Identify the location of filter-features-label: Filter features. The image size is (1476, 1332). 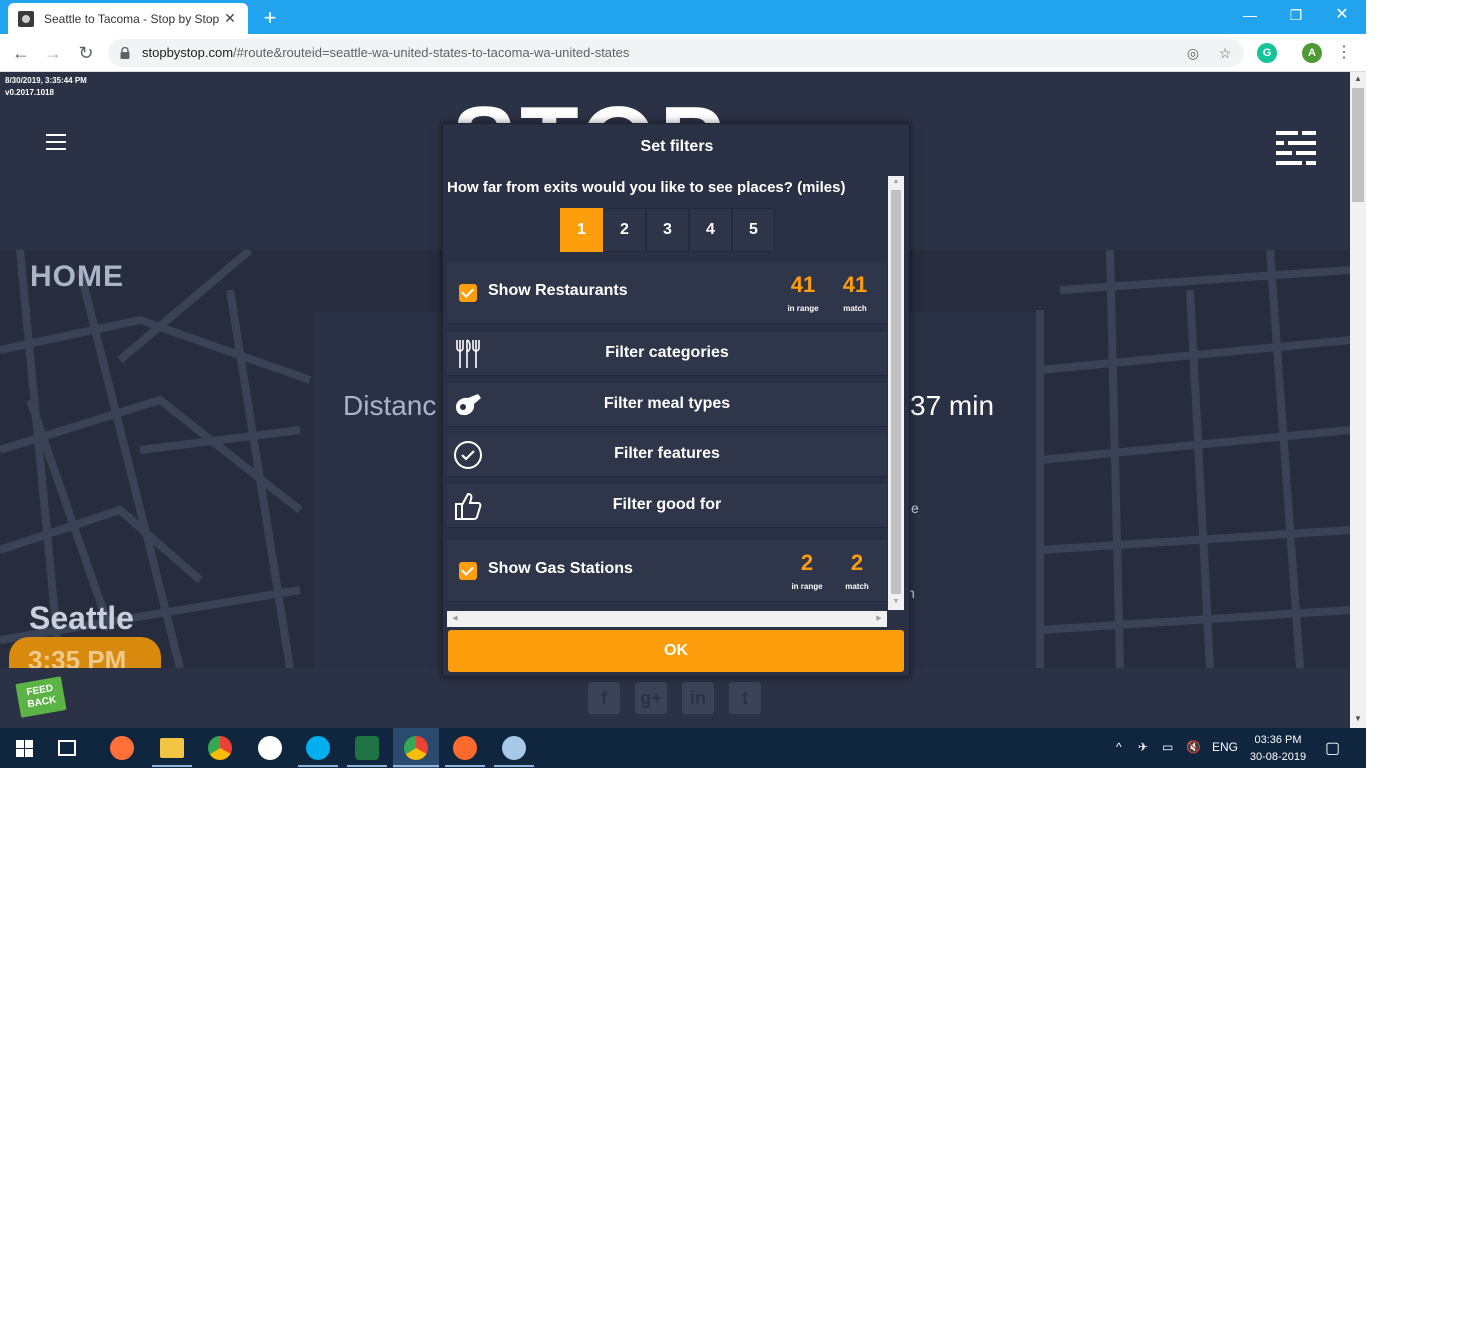
(667, 453).